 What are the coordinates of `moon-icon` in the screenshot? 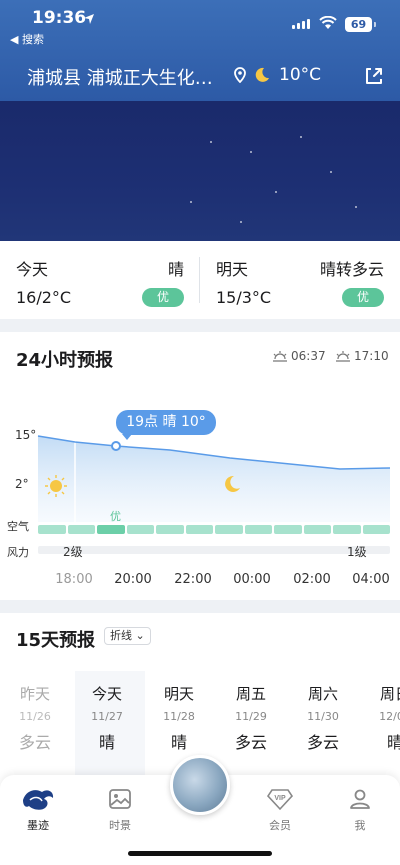 It's located at (262, 77).